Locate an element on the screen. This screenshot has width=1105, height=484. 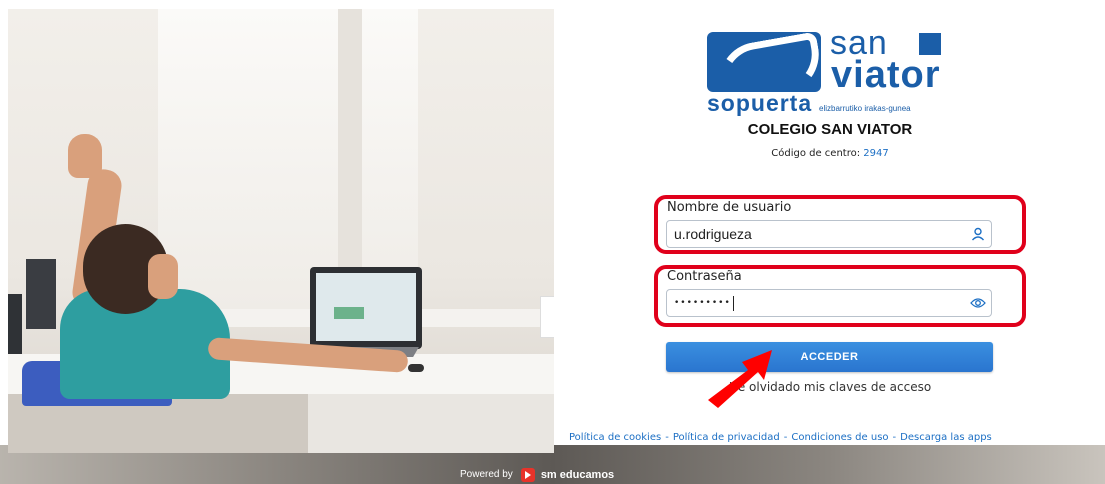
powered-by: Powered by sm educamos is located at coordinates (537, 474).